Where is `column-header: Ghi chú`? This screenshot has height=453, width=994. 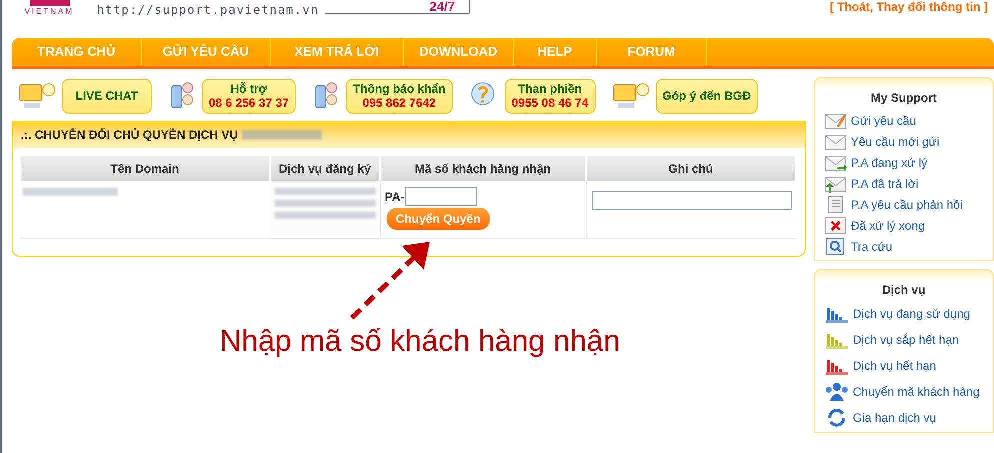 column-header: Ghi chú is located at coordinates (692, 168).